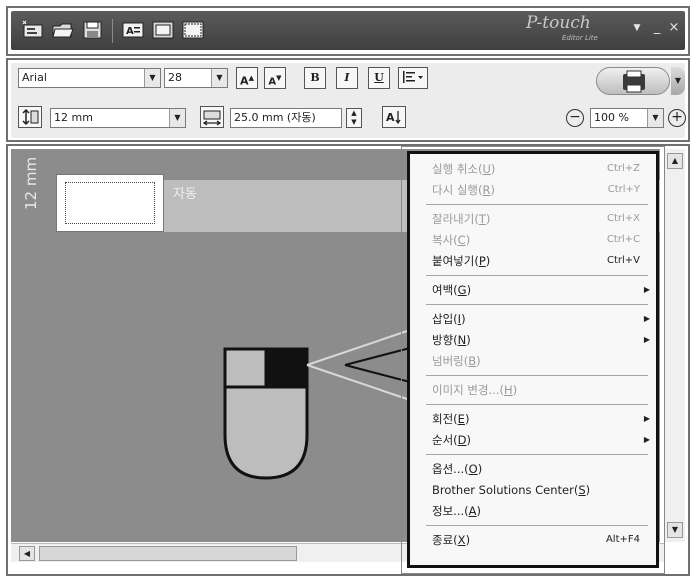 Image resolution: width=693 pixels, height=581 pixels. I want to click on menu-item-access-key: S, so click(582, 490).